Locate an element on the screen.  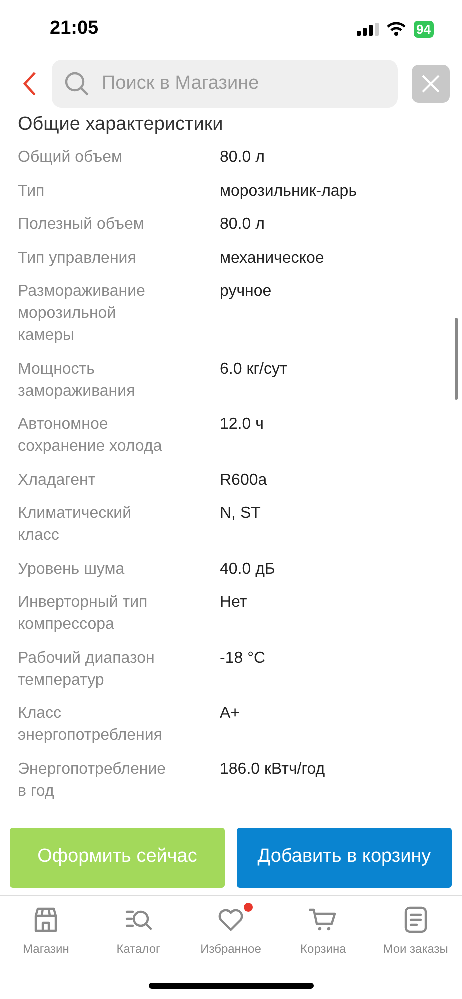
spec-label: Уровень шума is located at coordinates (72, 570).